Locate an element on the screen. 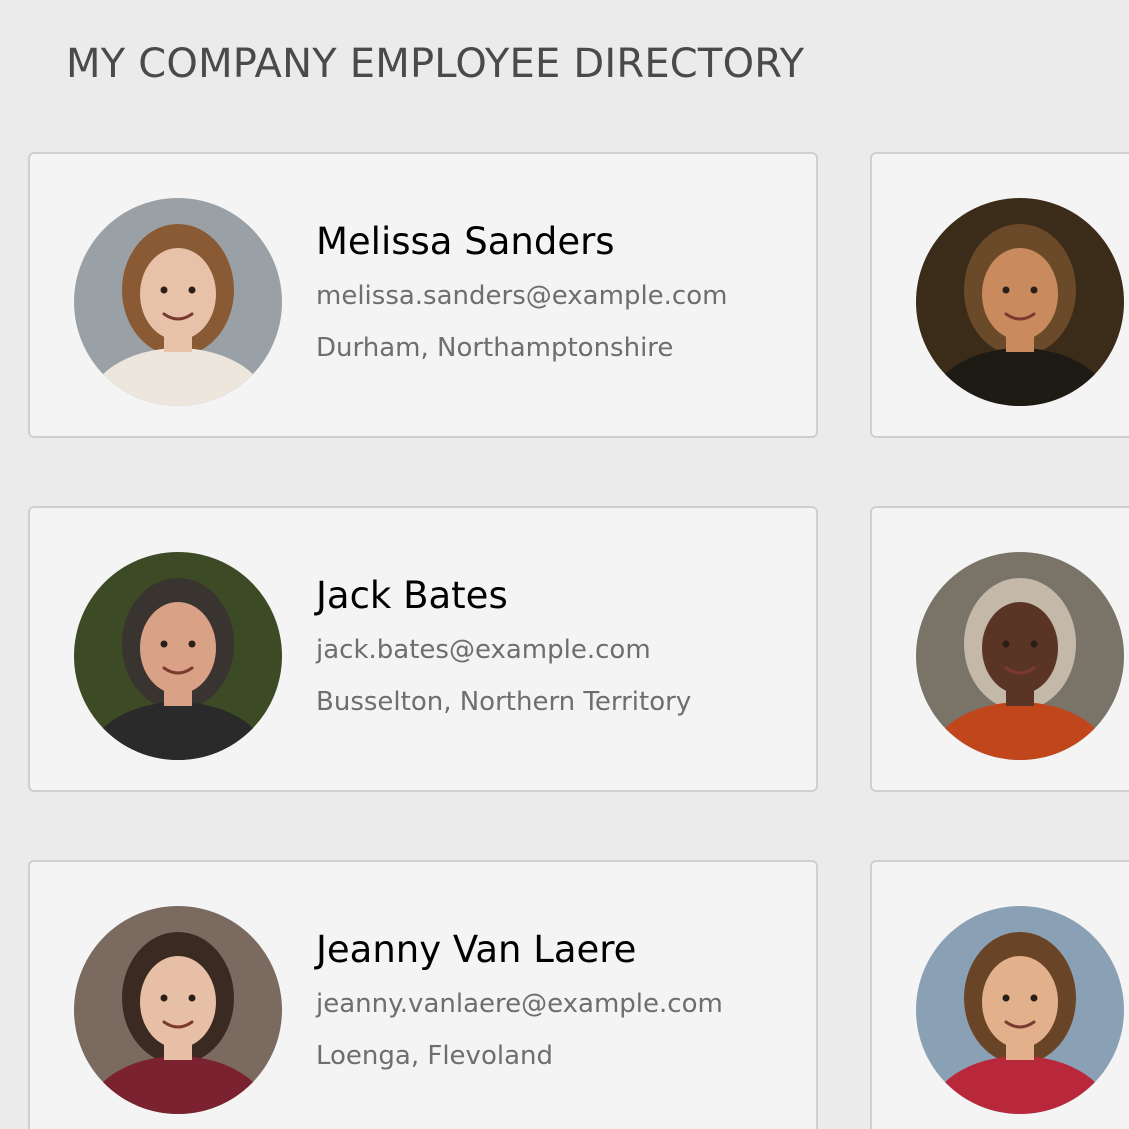 The image size is (1129, 1129). employee-email: jack.bates@example.com is located at coordinates (483, 650).